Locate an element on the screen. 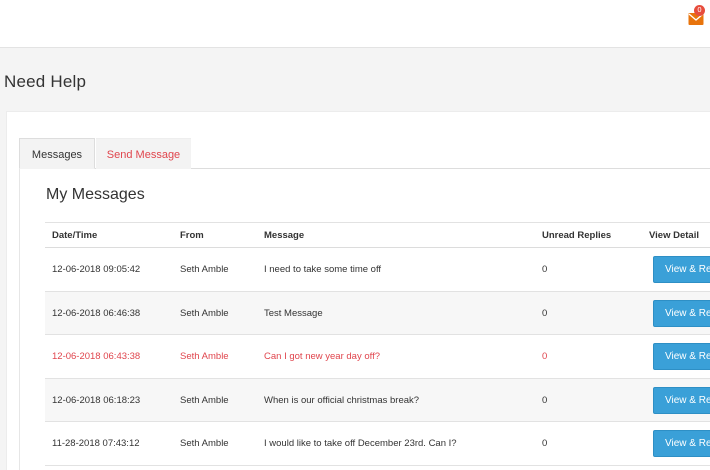 Image resolution: width=710 pixels, height=470 pixels. column-header-unread-replies: Unread Replies is located at coordinates (577, 235).